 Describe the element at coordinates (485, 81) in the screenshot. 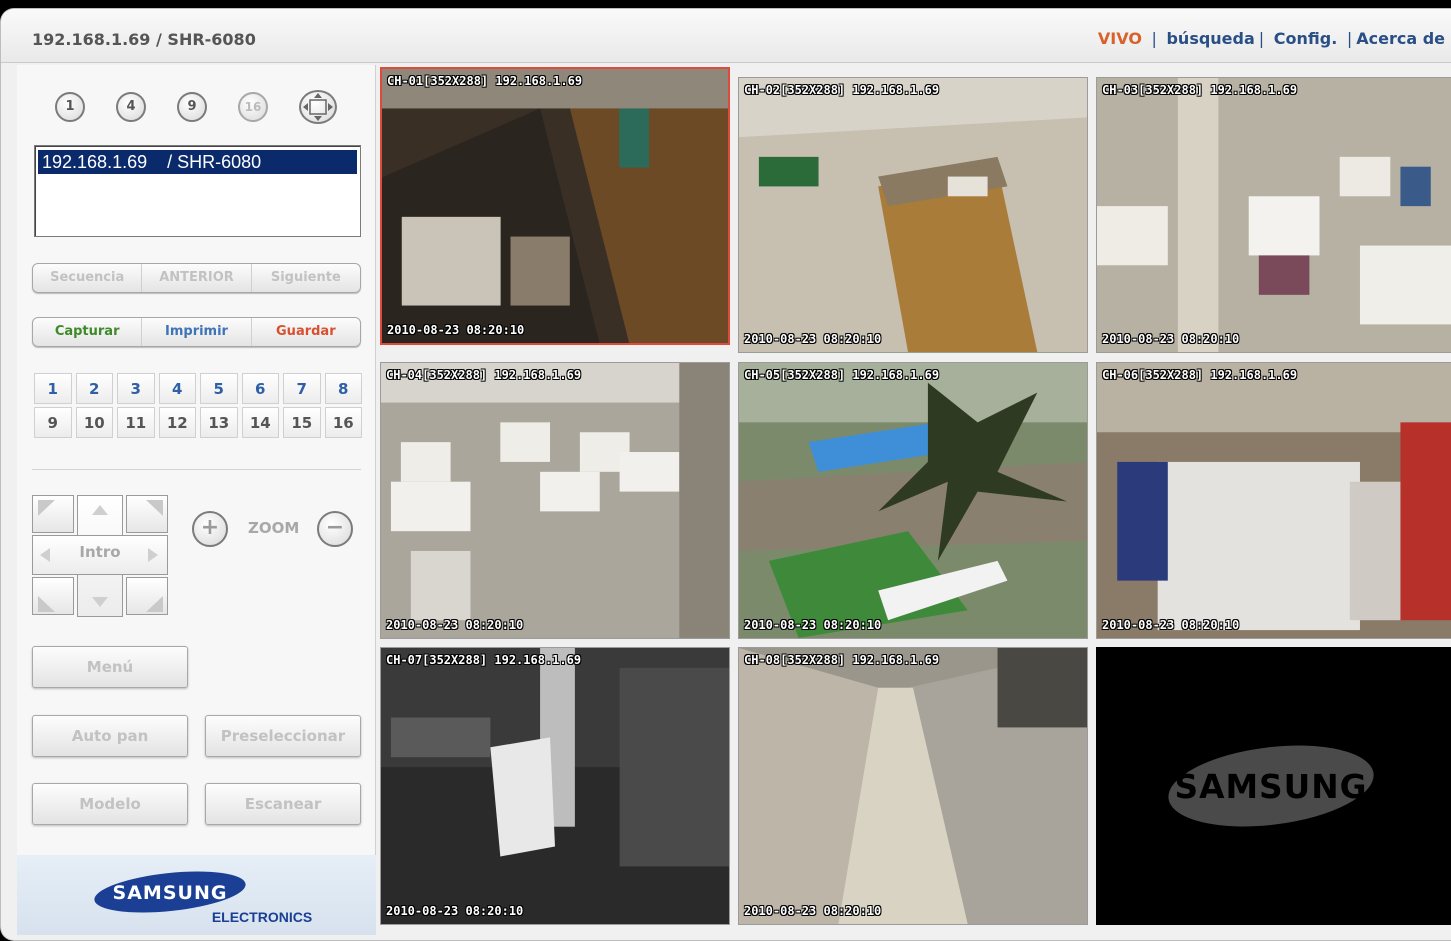

I see `camera-label: CH-01[352X288] 192.168.1.69` at that location.